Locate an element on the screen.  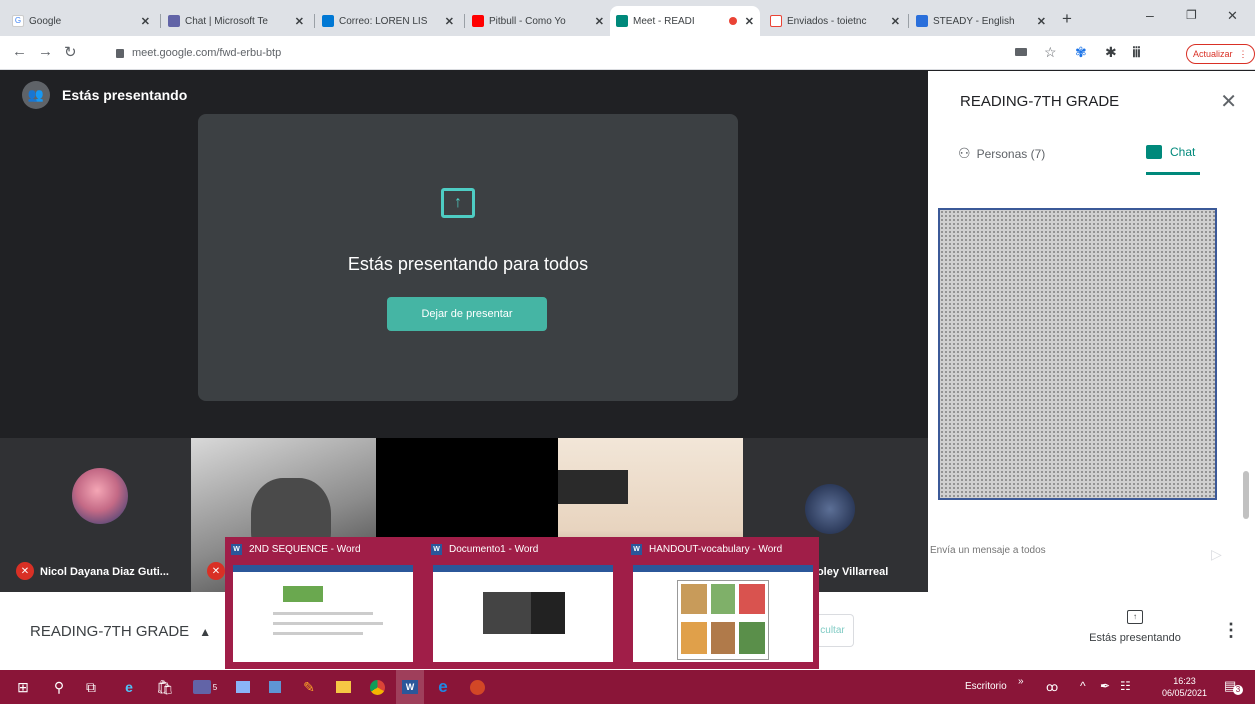
media-player-icon is located at coordinates (275, 687).